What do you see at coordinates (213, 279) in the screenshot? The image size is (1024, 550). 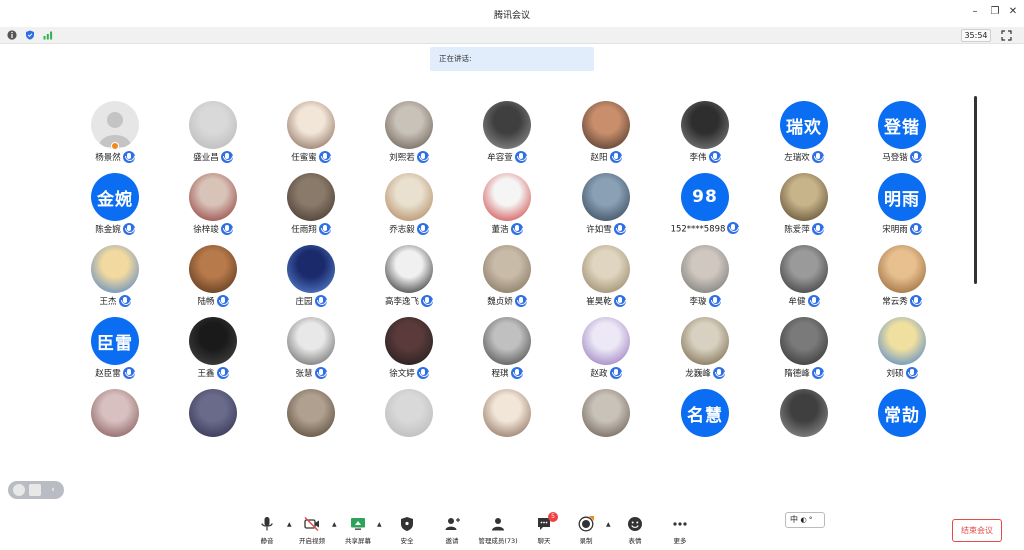 I see `participant-tile: 陆畅` at bounding box center [213, 279].